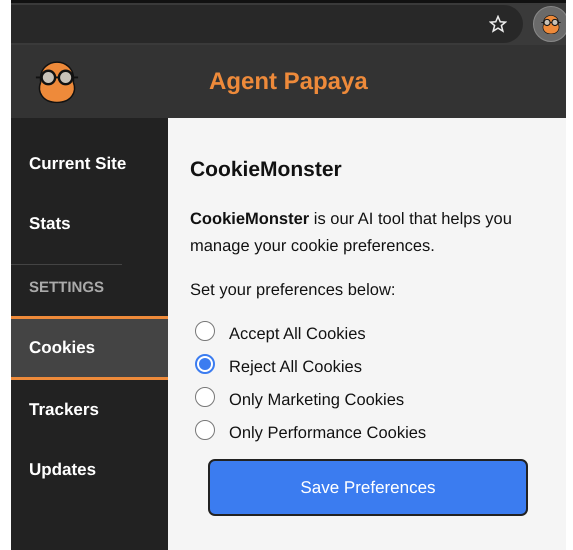 This screenshot has width=573, height=550. What do you see at coordinates (288, 82) in the screenshot?
I see `app-title: Agent Papaya` at bounding box center [288, 82].